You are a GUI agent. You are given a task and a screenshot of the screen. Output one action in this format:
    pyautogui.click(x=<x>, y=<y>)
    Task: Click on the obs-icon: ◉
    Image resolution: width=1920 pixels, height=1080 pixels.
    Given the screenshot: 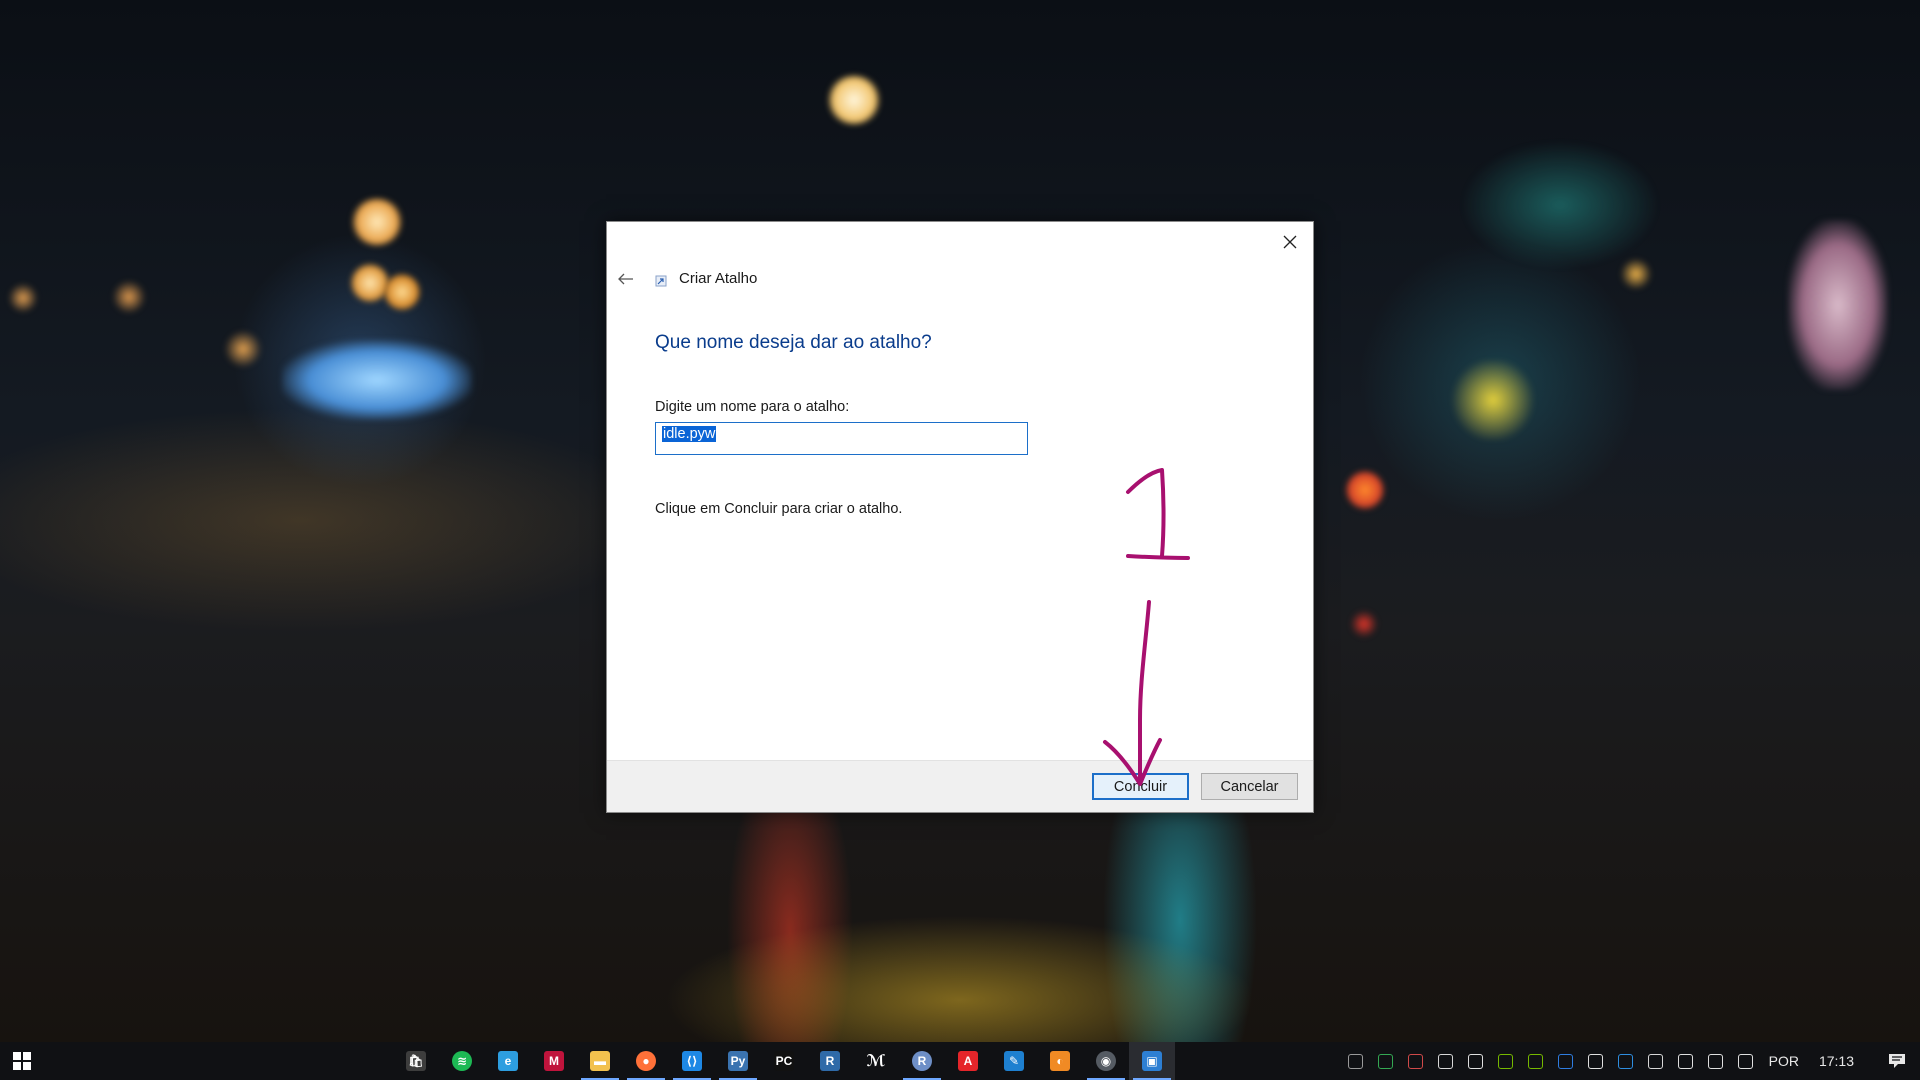 What is the action you would take?
    pyautogui.click(x=1106, y=1061)
    